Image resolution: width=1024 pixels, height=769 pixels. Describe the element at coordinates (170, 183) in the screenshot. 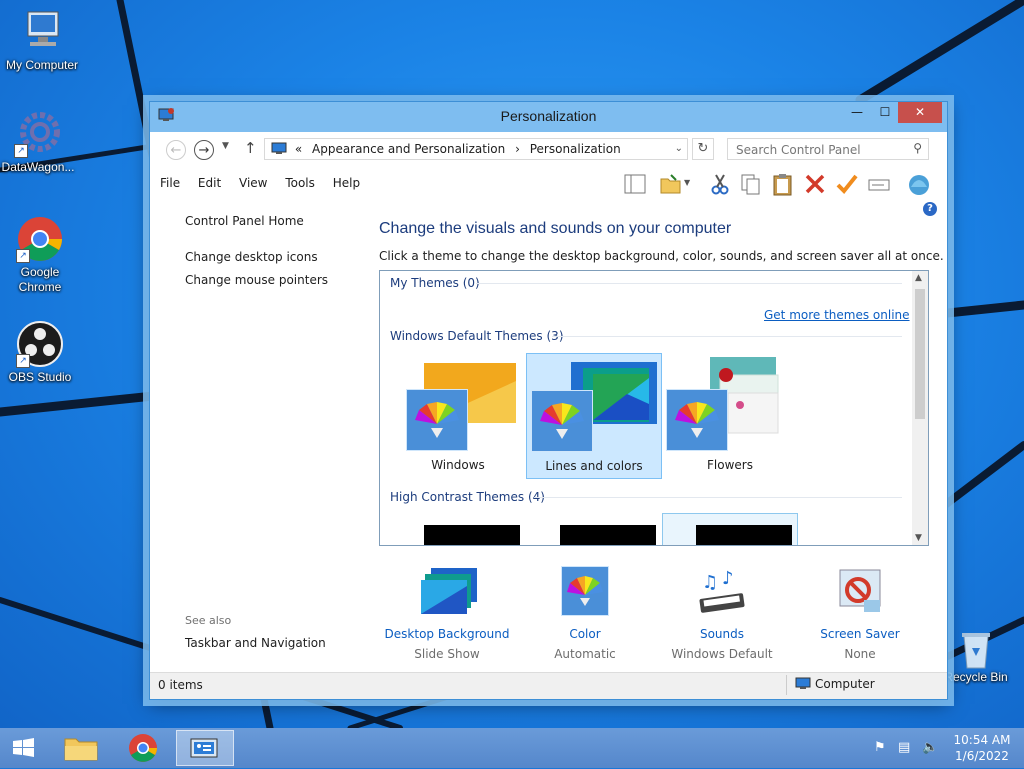

I see `menu-file: File` at that location.